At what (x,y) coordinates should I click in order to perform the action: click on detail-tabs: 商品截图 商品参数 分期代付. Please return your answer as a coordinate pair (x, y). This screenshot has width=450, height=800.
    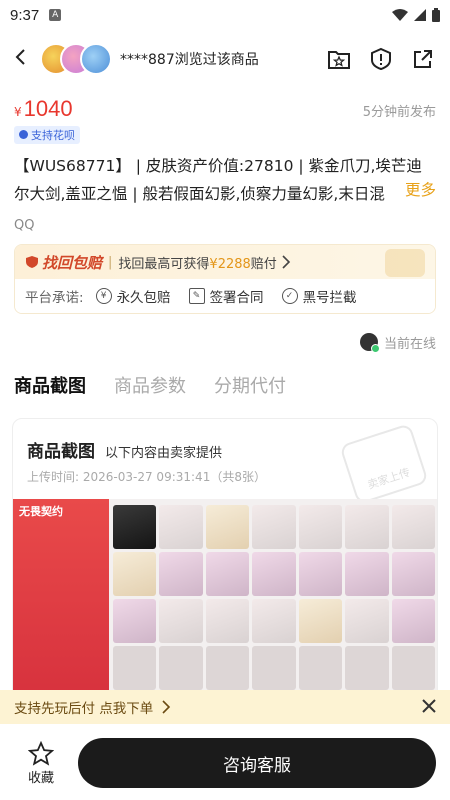
    Looking at the image, I should click on (225, 384).